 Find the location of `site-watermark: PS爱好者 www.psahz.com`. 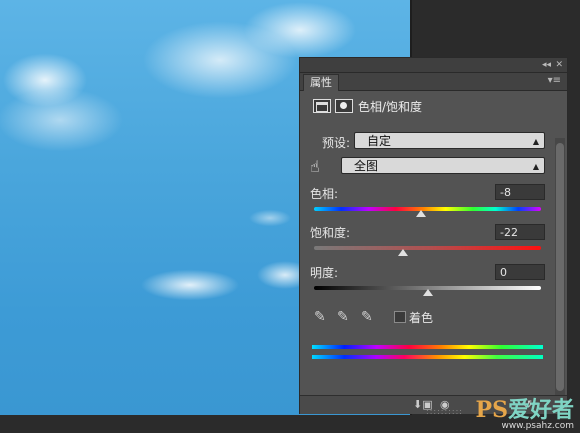

site-watermark: PS爱好者 www.psahz.com is located at coordinates (525, 415).